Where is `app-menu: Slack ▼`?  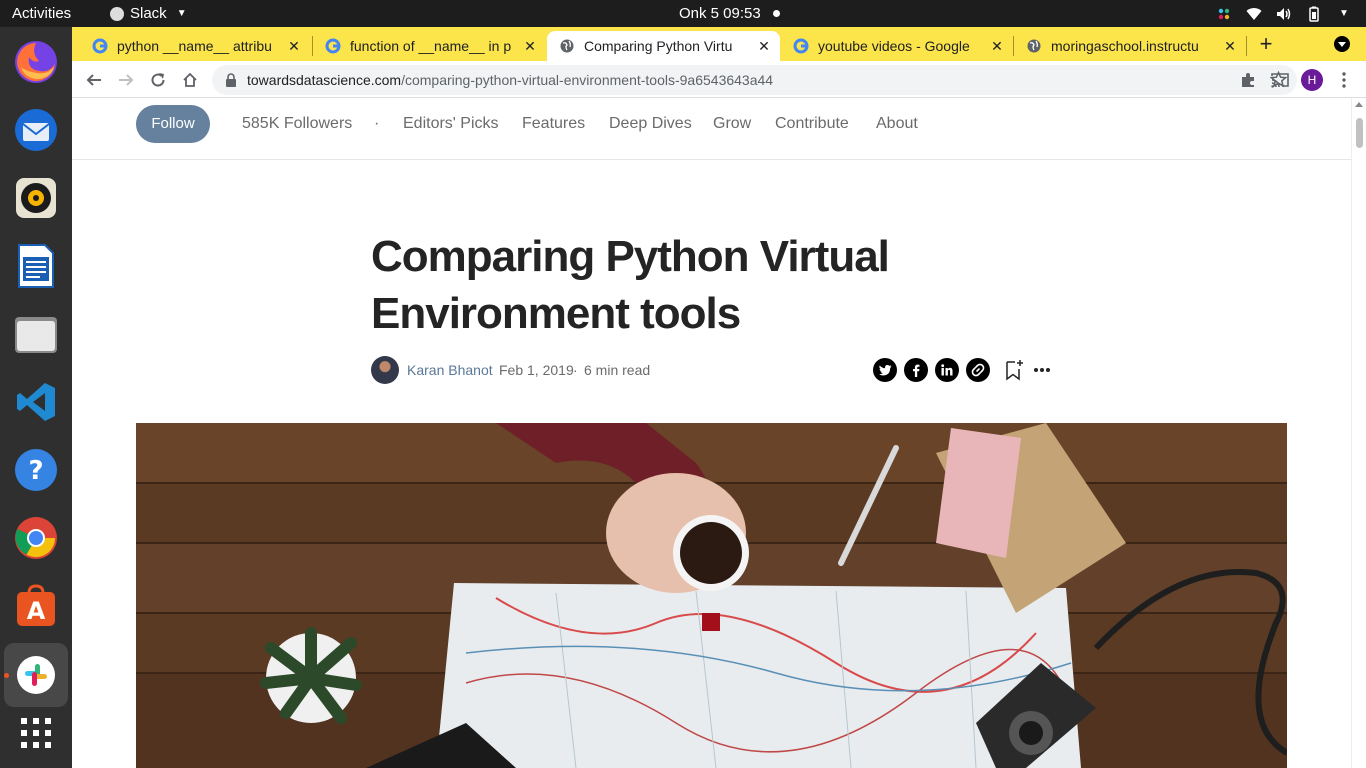
app-menu: Slack ▼ is located at coordinates (148, 13).